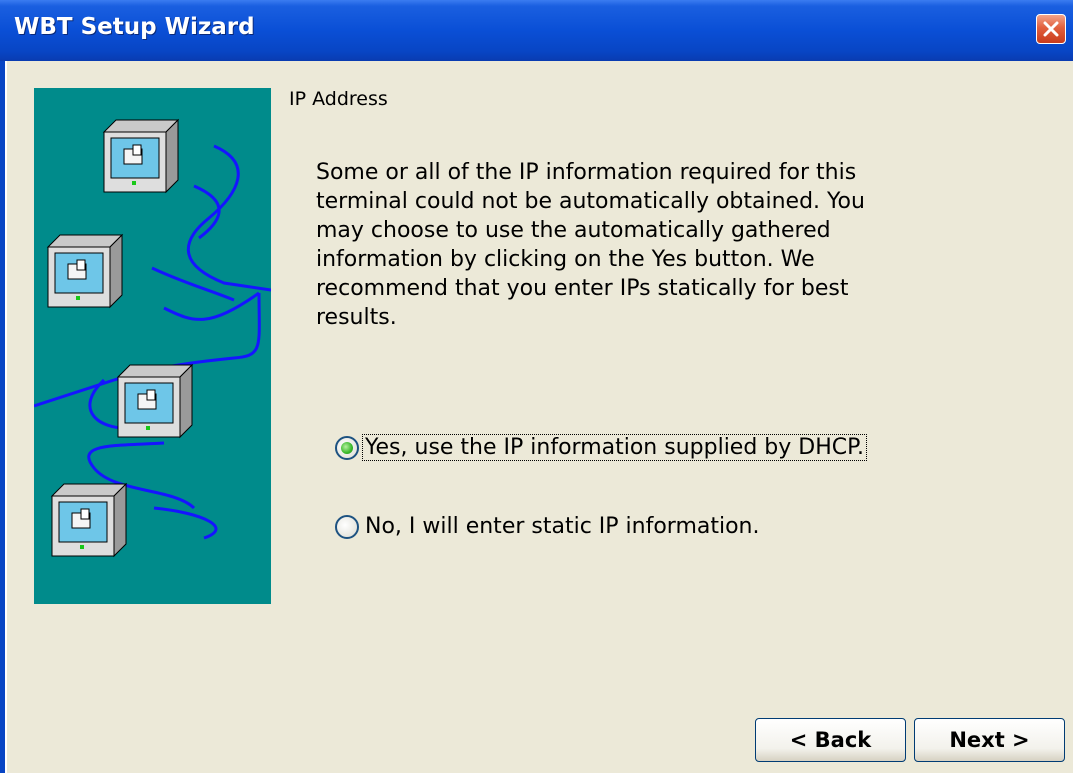 The width and height of the screenshot is (1073, 773). What do you see at coordinates (338, 99) in the screenshot?
I see `page-heading: IP Address` at bounding box center [338, 99].